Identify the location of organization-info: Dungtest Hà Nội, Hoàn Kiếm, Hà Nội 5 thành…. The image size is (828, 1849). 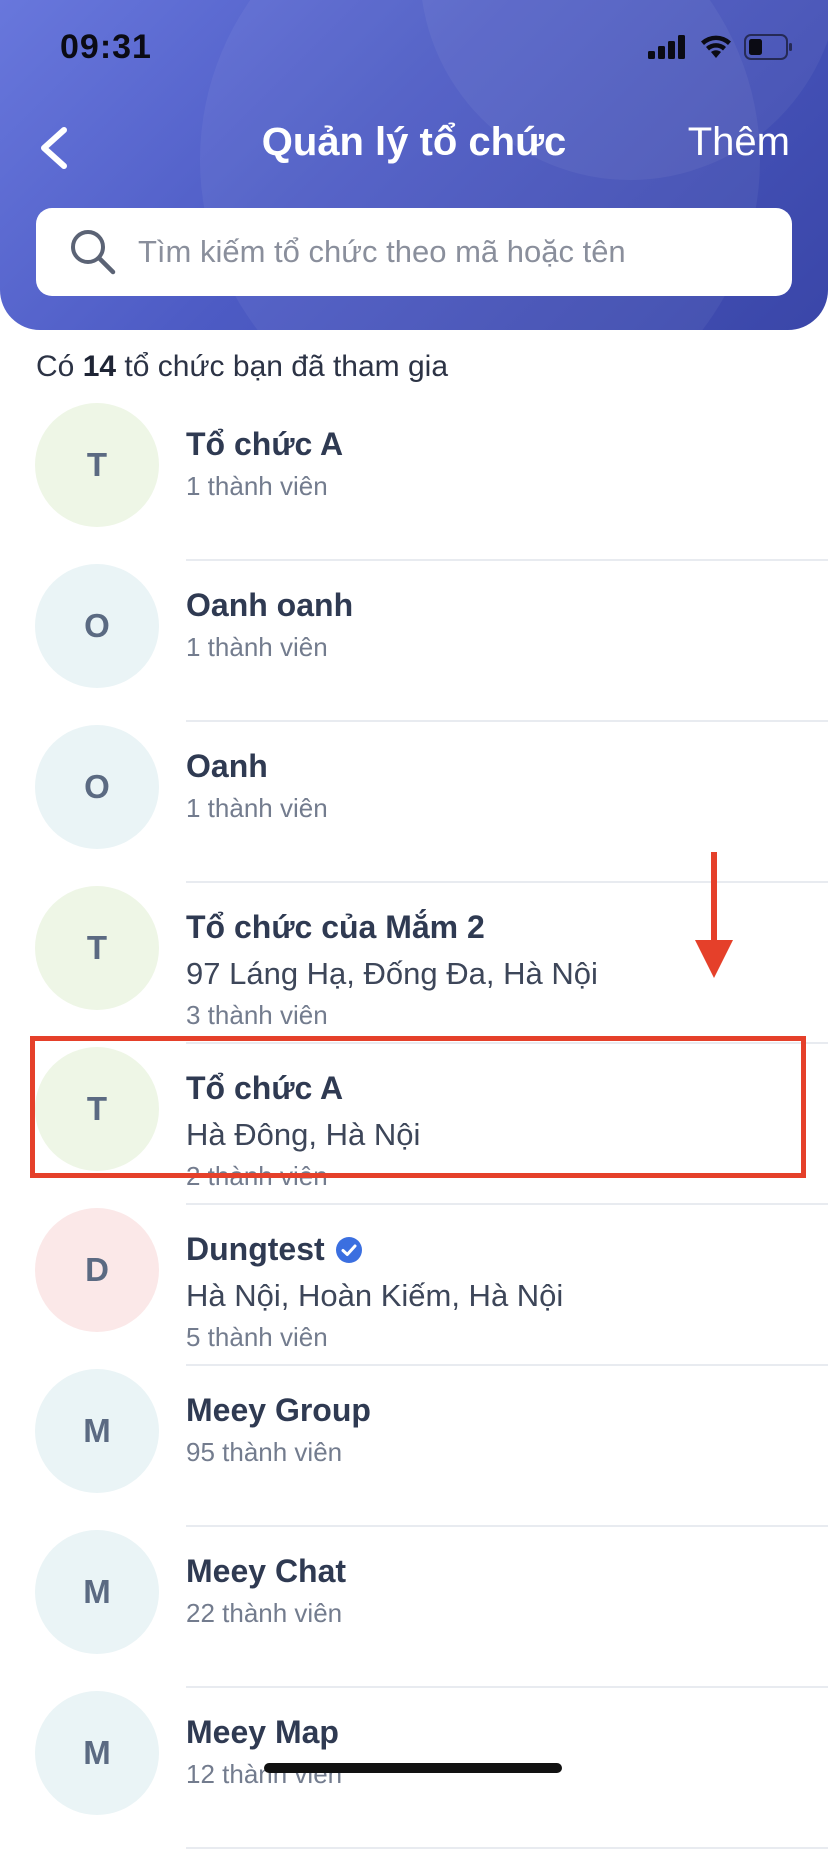
(497, 1292).